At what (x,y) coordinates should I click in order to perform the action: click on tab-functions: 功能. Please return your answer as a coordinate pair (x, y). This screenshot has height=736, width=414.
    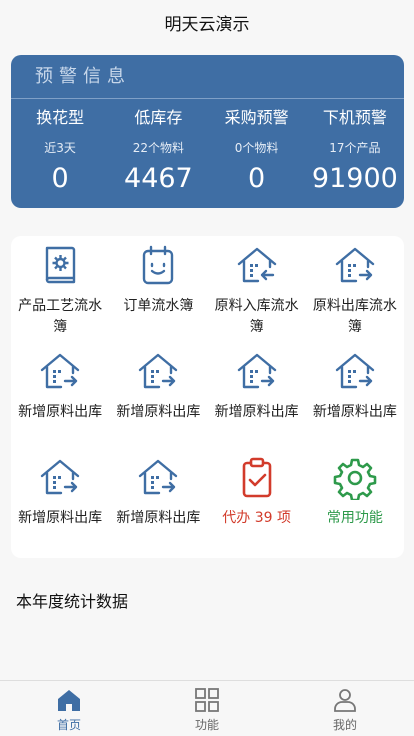
    Looking at the image, I should click on (207, 708).